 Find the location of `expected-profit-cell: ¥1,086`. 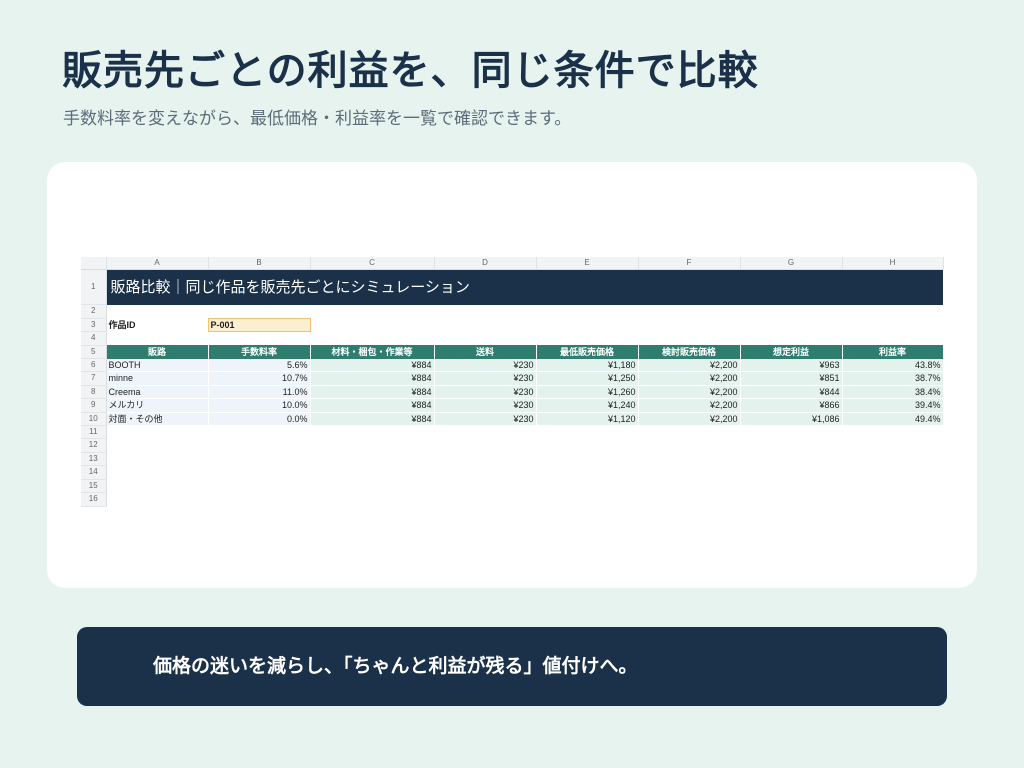

expected-profit-cell: ¥1,086 is located at coordinates (791, 419).